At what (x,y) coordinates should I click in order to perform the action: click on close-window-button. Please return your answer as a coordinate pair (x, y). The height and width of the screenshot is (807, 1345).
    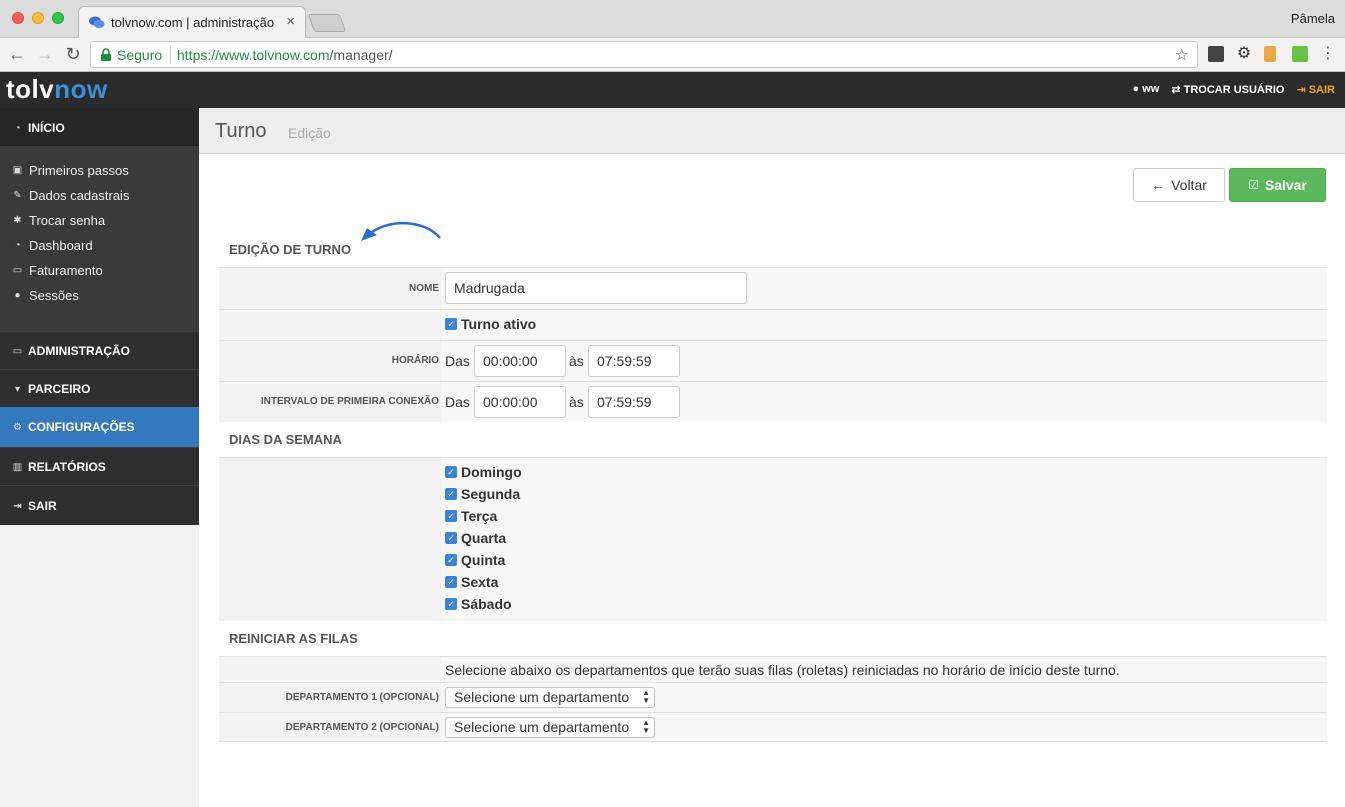
    Looking at the image, I should click on (18, 18).